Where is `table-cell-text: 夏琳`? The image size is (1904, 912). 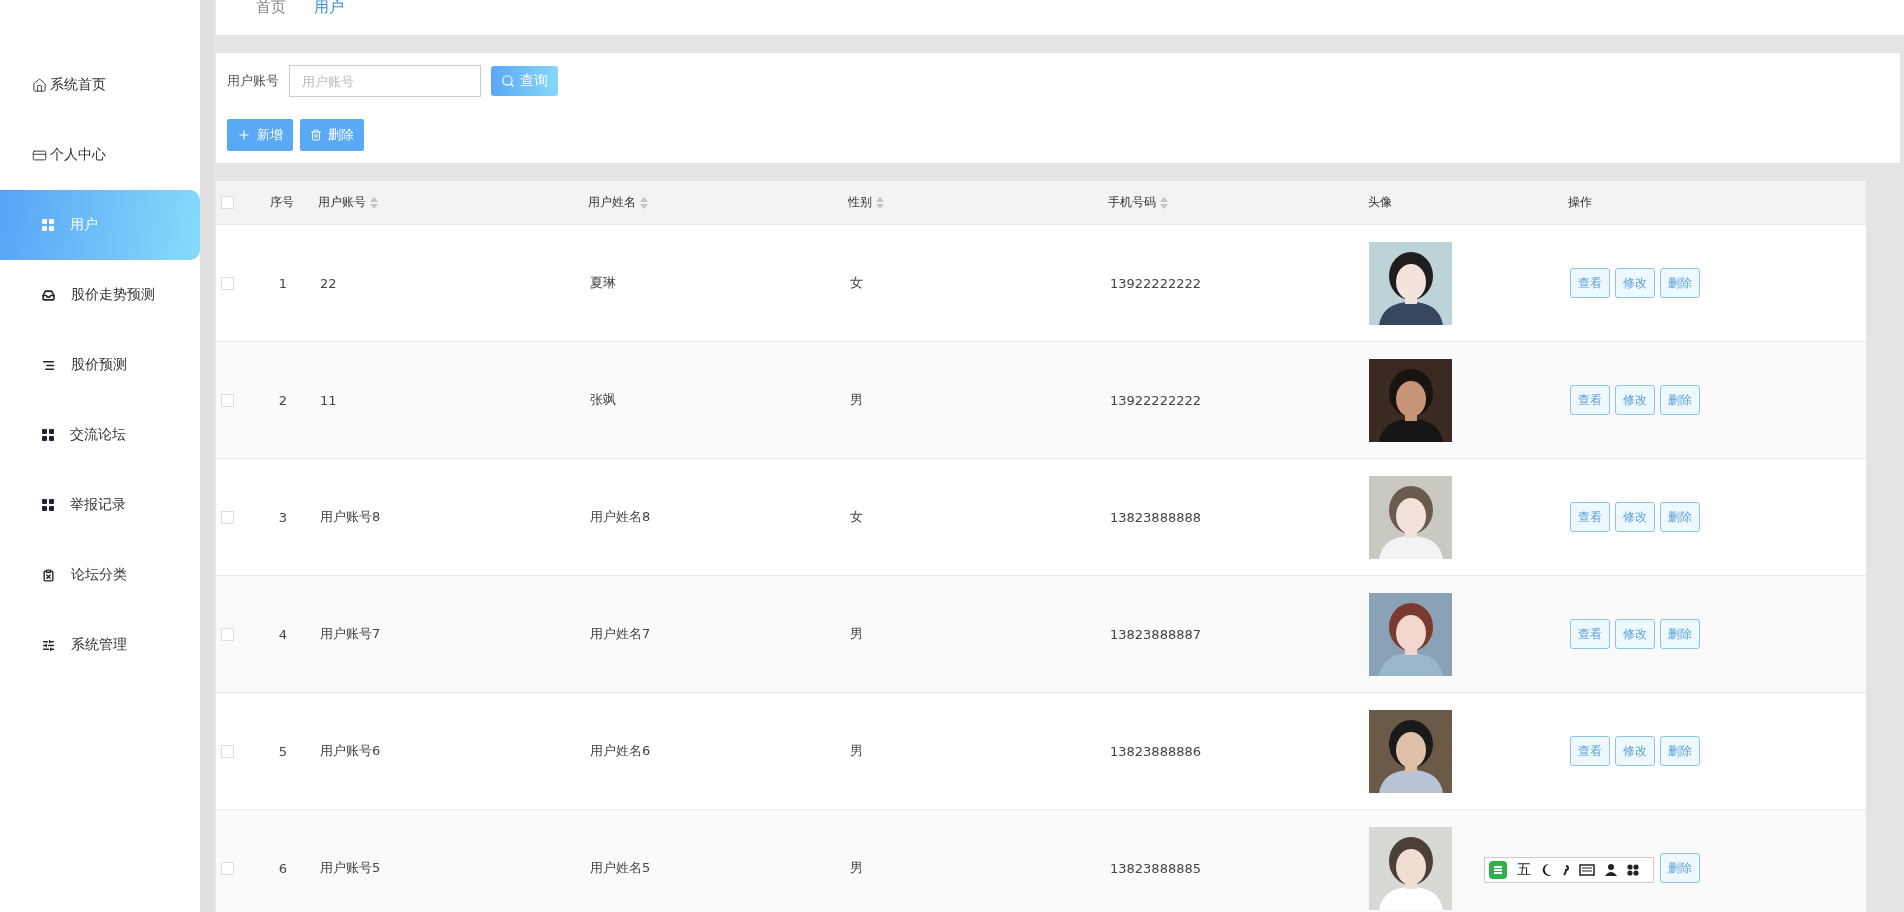
table-cell-text: 夏琳 is located at coordinates (603, 283).